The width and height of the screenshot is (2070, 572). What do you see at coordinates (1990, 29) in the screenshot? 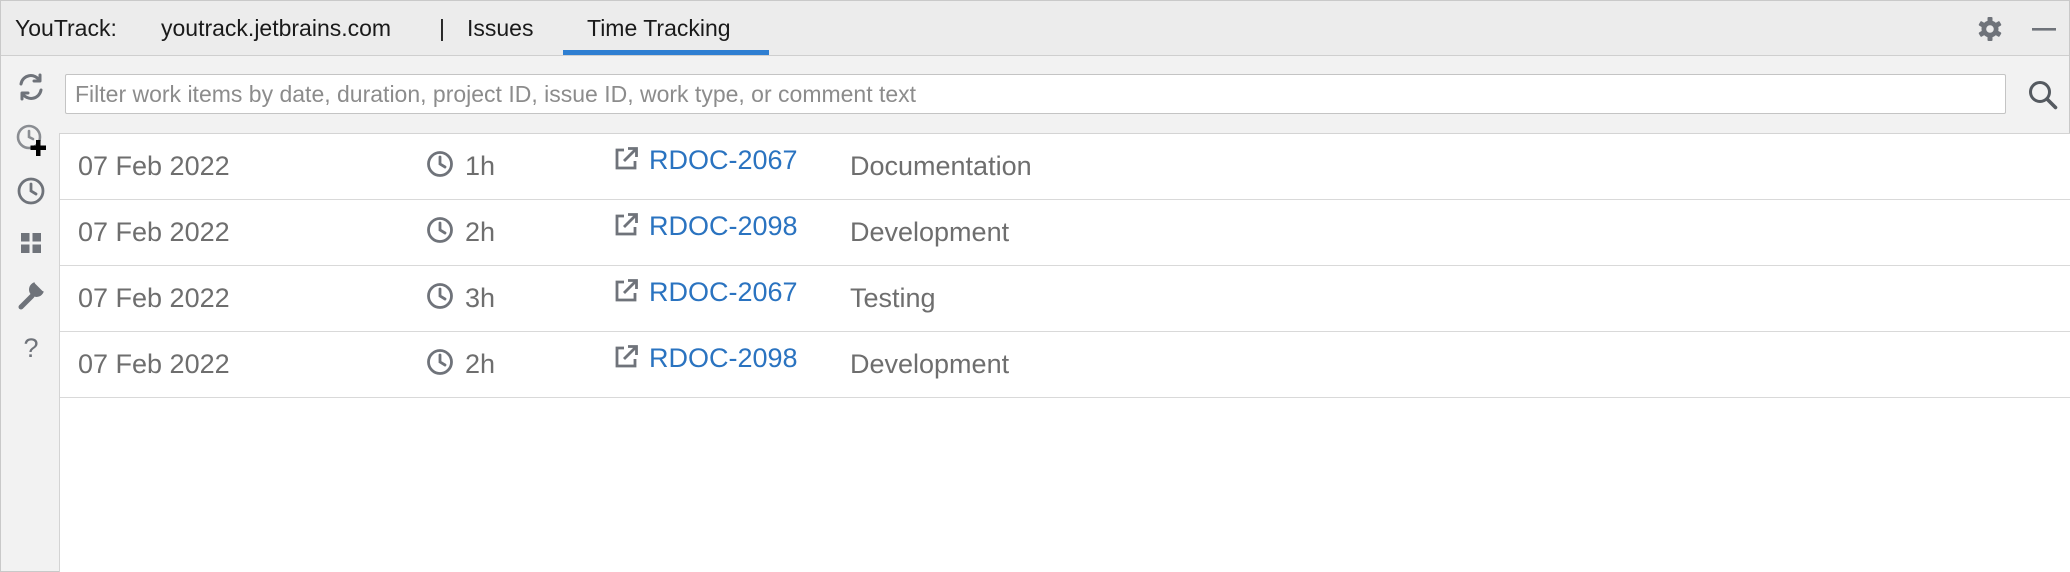
I see `gear-icon` at bounding box center [1990, 29].